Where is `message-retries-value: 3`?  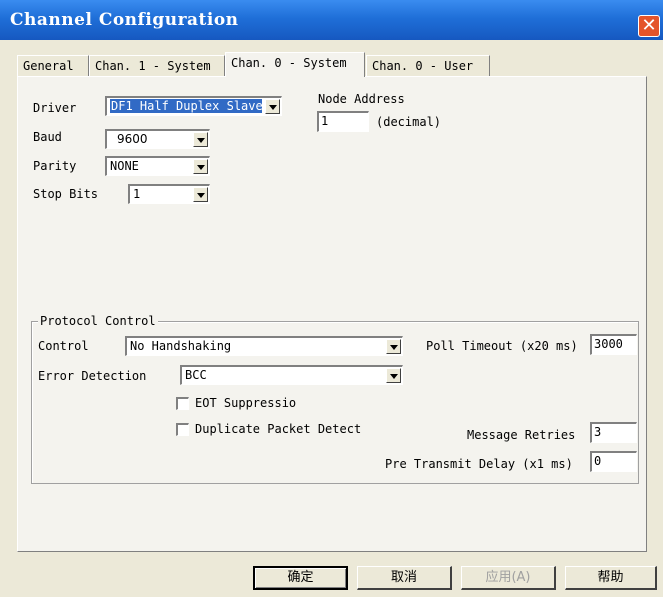
message-retries-value: 3 is located at coordinates (598, 432).